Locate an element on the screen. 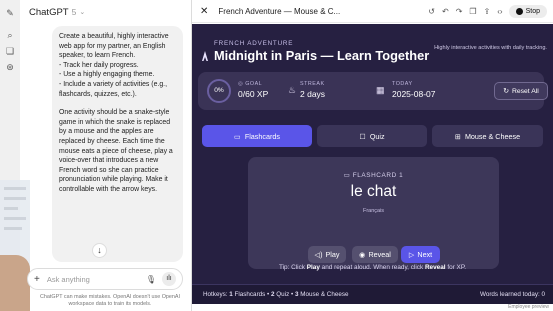  employee-preview-label: Employee preview is located at coordinates (528, 307).